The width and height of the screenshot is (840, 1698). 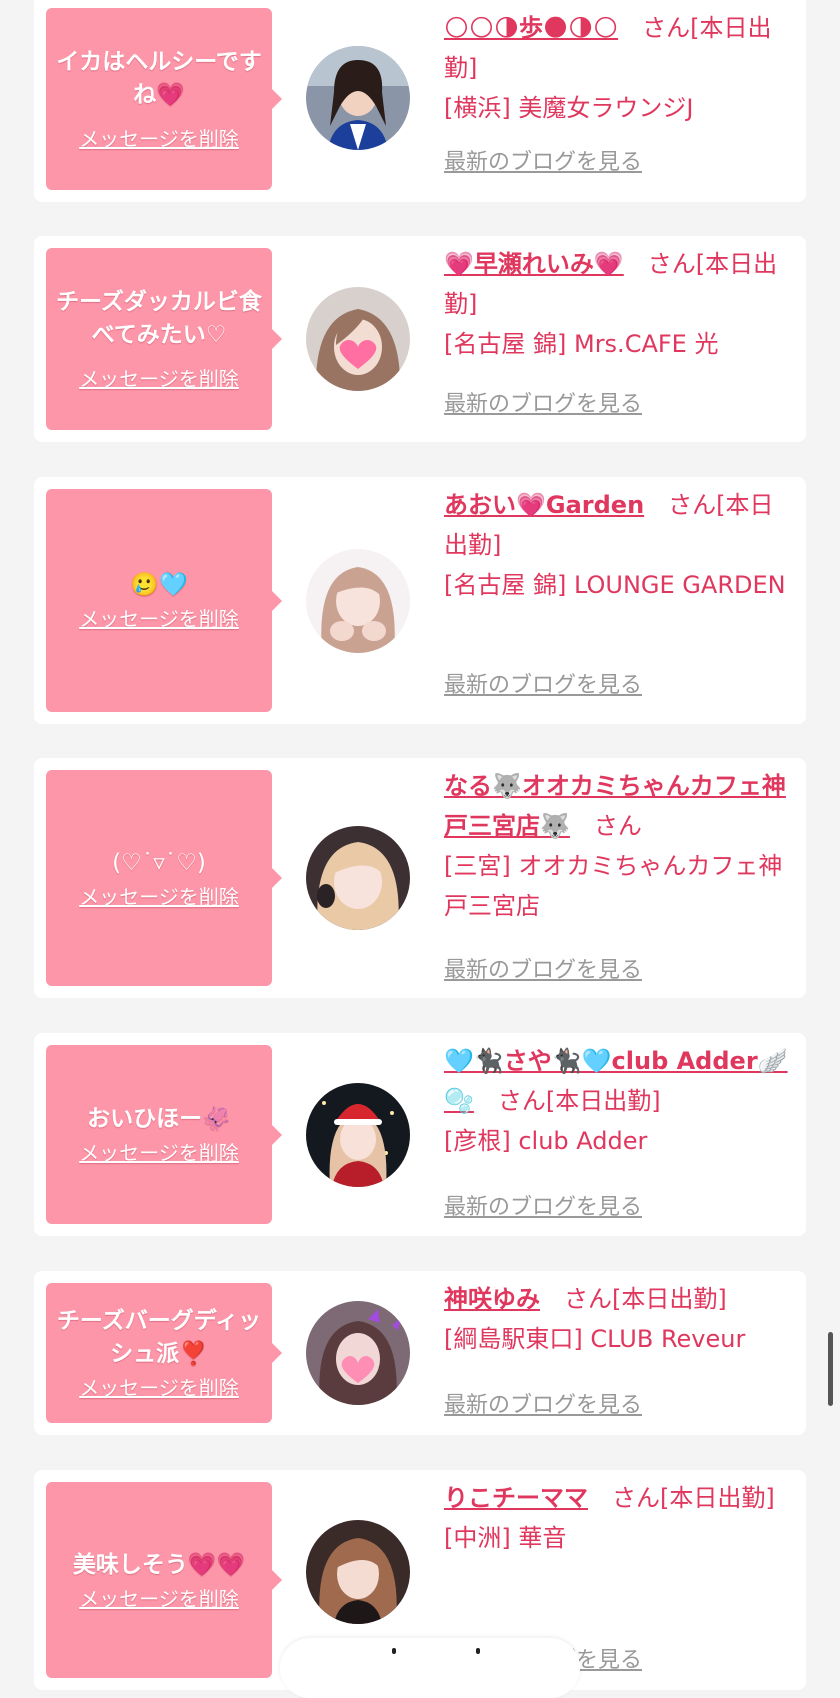 What do you see at coordinates (830, 1369) in the screenshot?
I see `scrollbar` at bounding box center [830, 1369].